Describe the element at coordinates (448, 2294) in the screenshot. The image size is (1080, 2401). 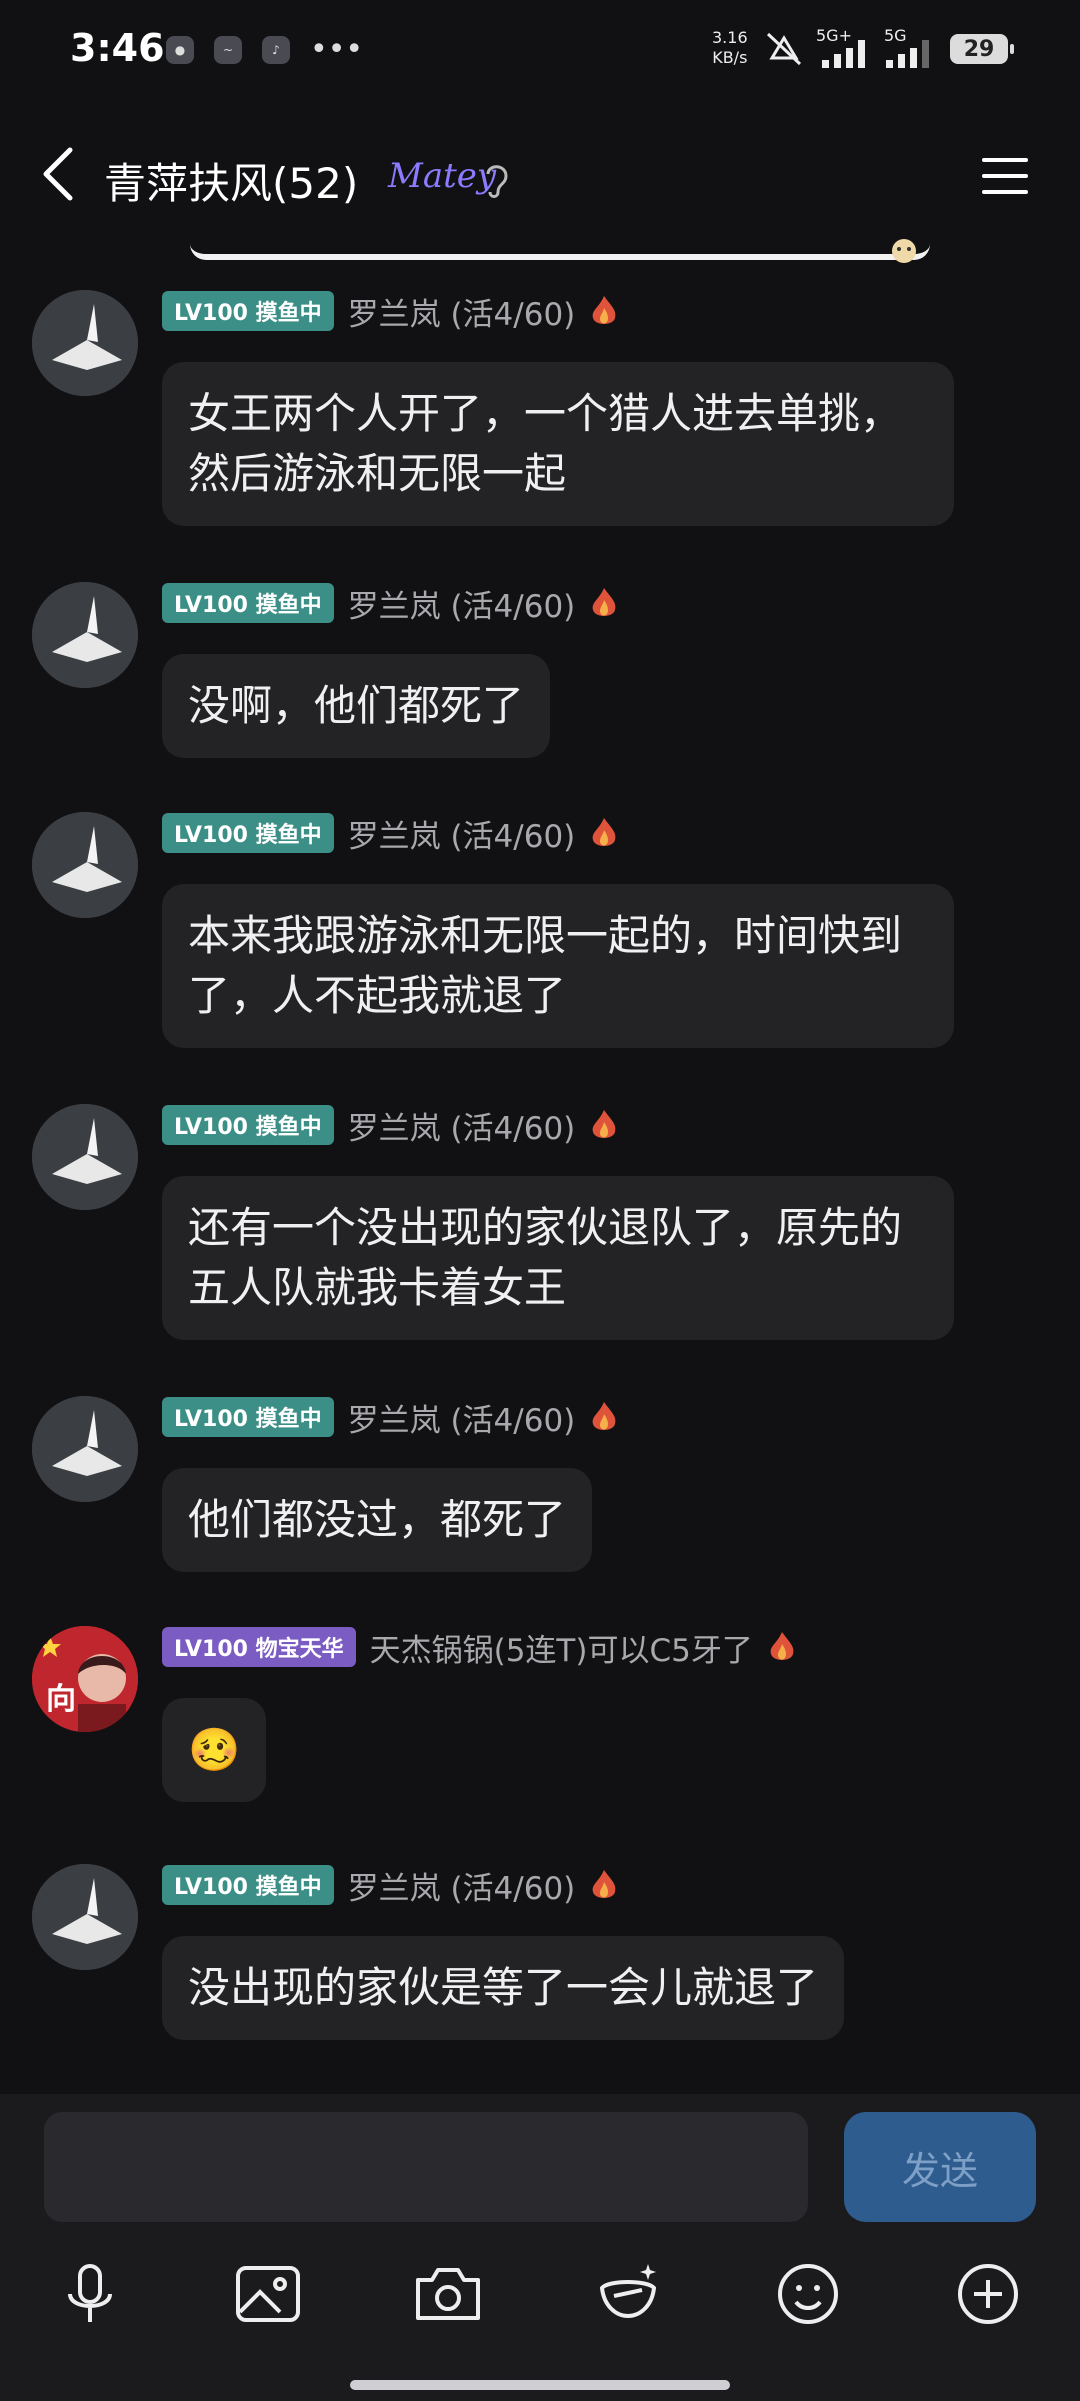
I see `camera-icon` at that location.